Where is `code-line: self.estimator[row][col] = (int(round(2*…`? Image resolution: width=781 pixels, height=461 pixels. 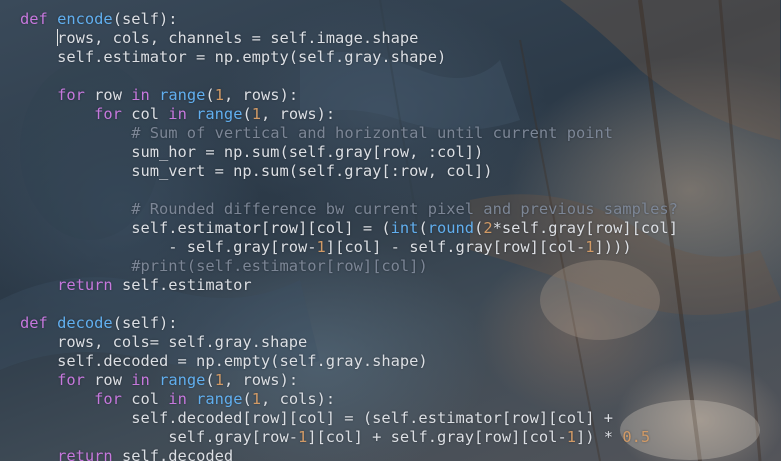
code-line: self.estimator[row][col] = (int(round(2*… is located at coordinates (349, 228).